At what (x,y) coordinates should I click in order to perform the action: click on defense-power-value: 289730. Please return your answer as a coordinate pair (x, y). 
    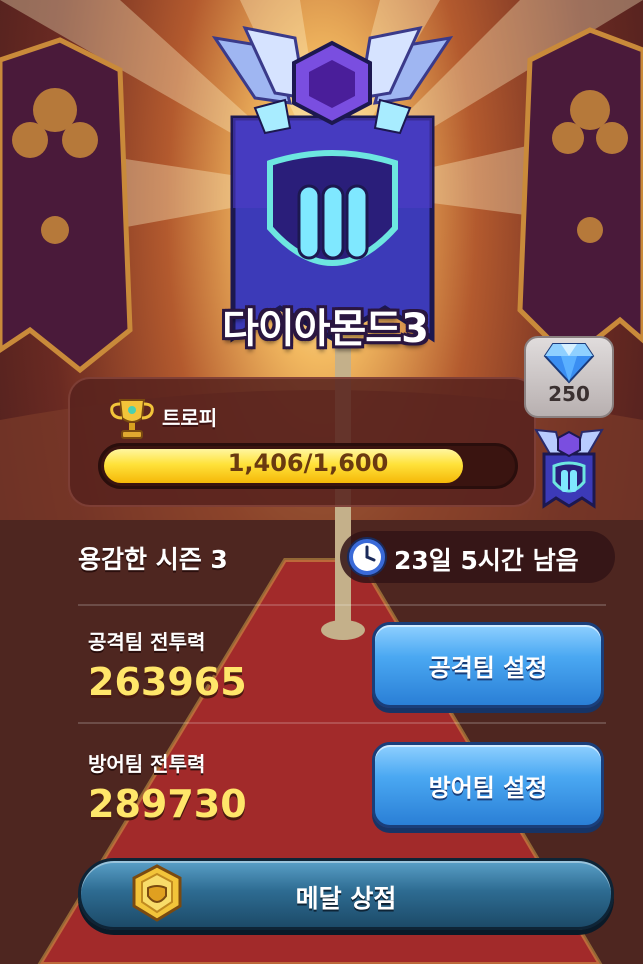
    Looking at the image, I should click on (167, 804).